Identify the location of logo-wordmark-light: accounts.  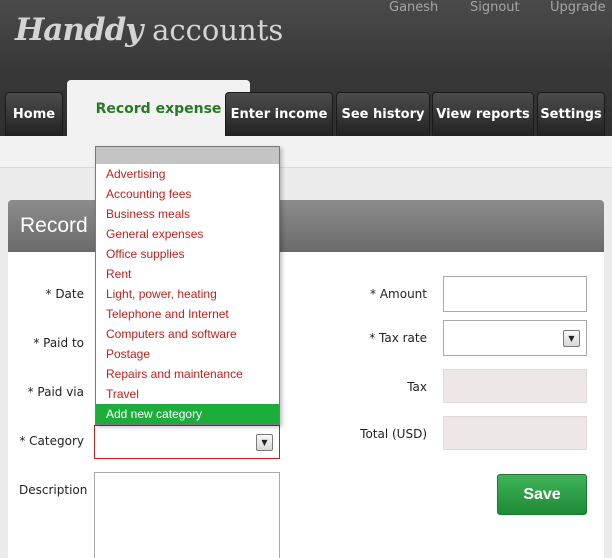
(218, 30).